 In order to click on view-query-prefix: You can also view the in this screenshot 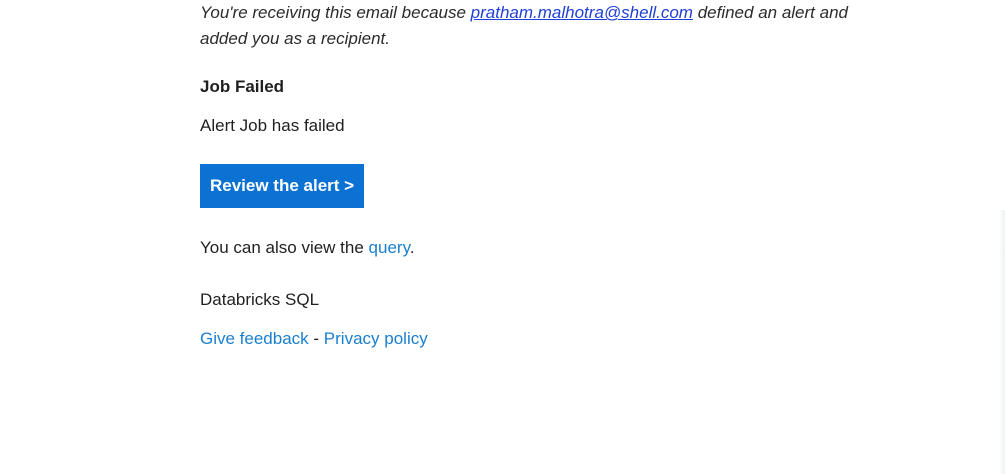, I will do `click(284, 247)`.